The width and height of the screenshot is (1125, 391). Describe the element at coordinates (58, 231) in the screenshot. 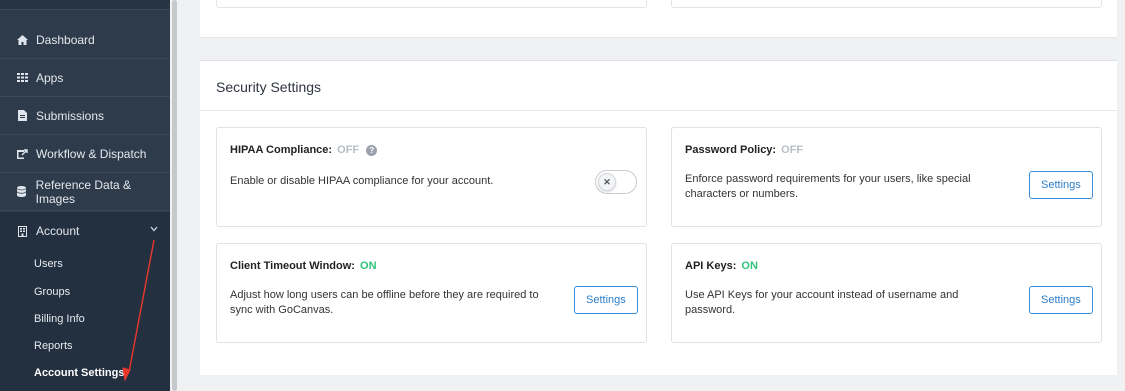

I see `sidebar-item-label: Account` at that location.